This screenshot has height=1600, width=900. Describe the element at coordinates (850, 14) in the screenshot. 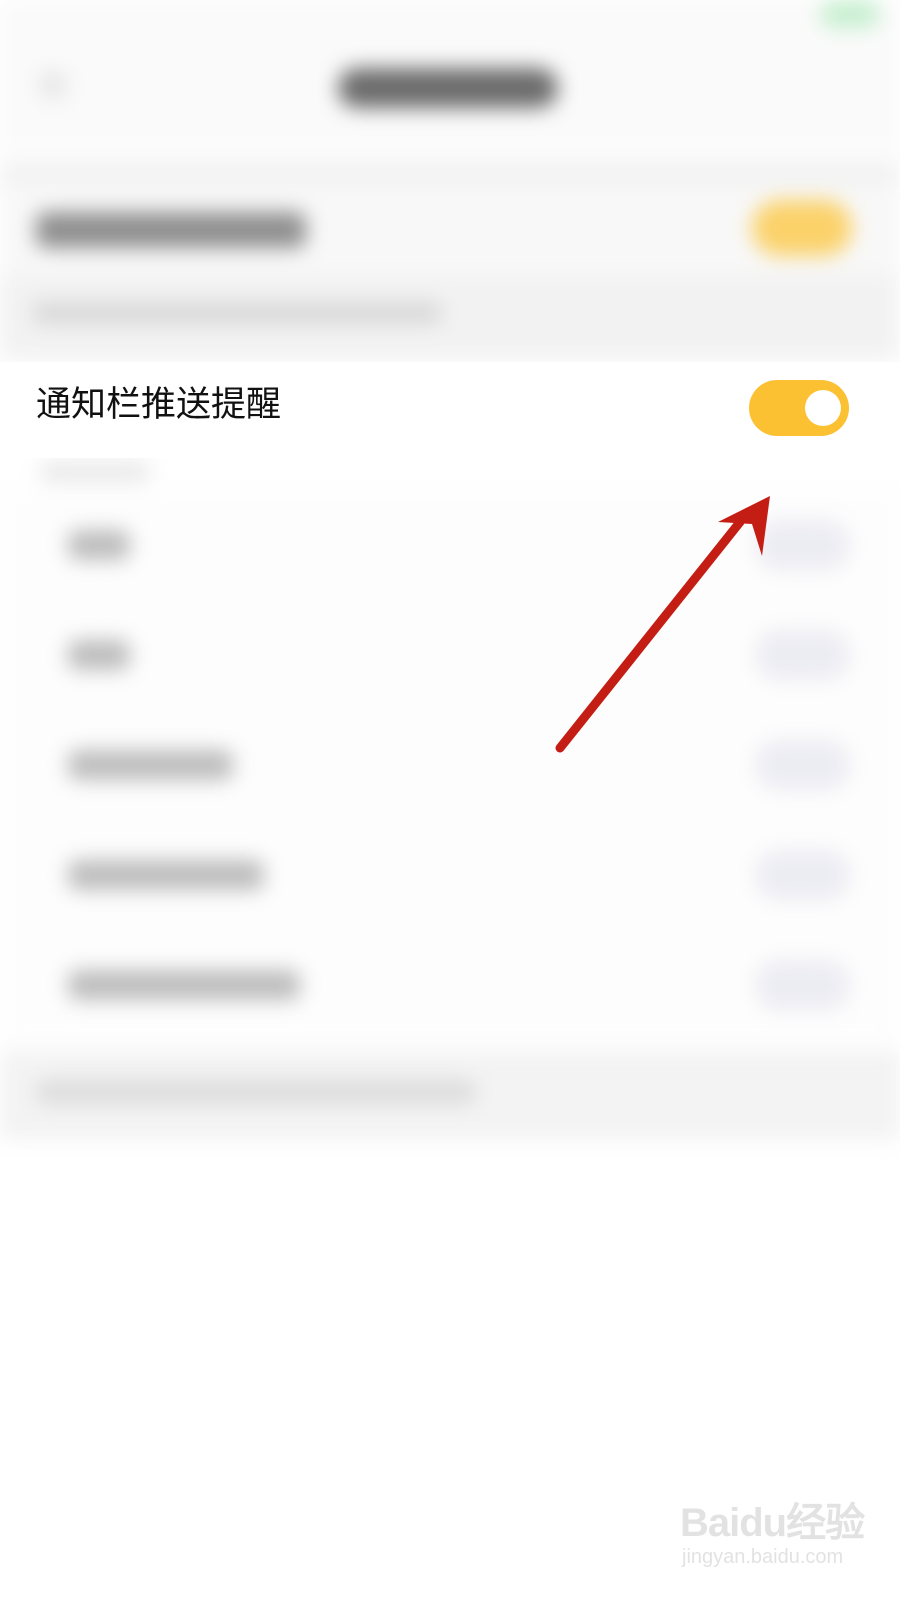

I see `status-indicator` at that location.